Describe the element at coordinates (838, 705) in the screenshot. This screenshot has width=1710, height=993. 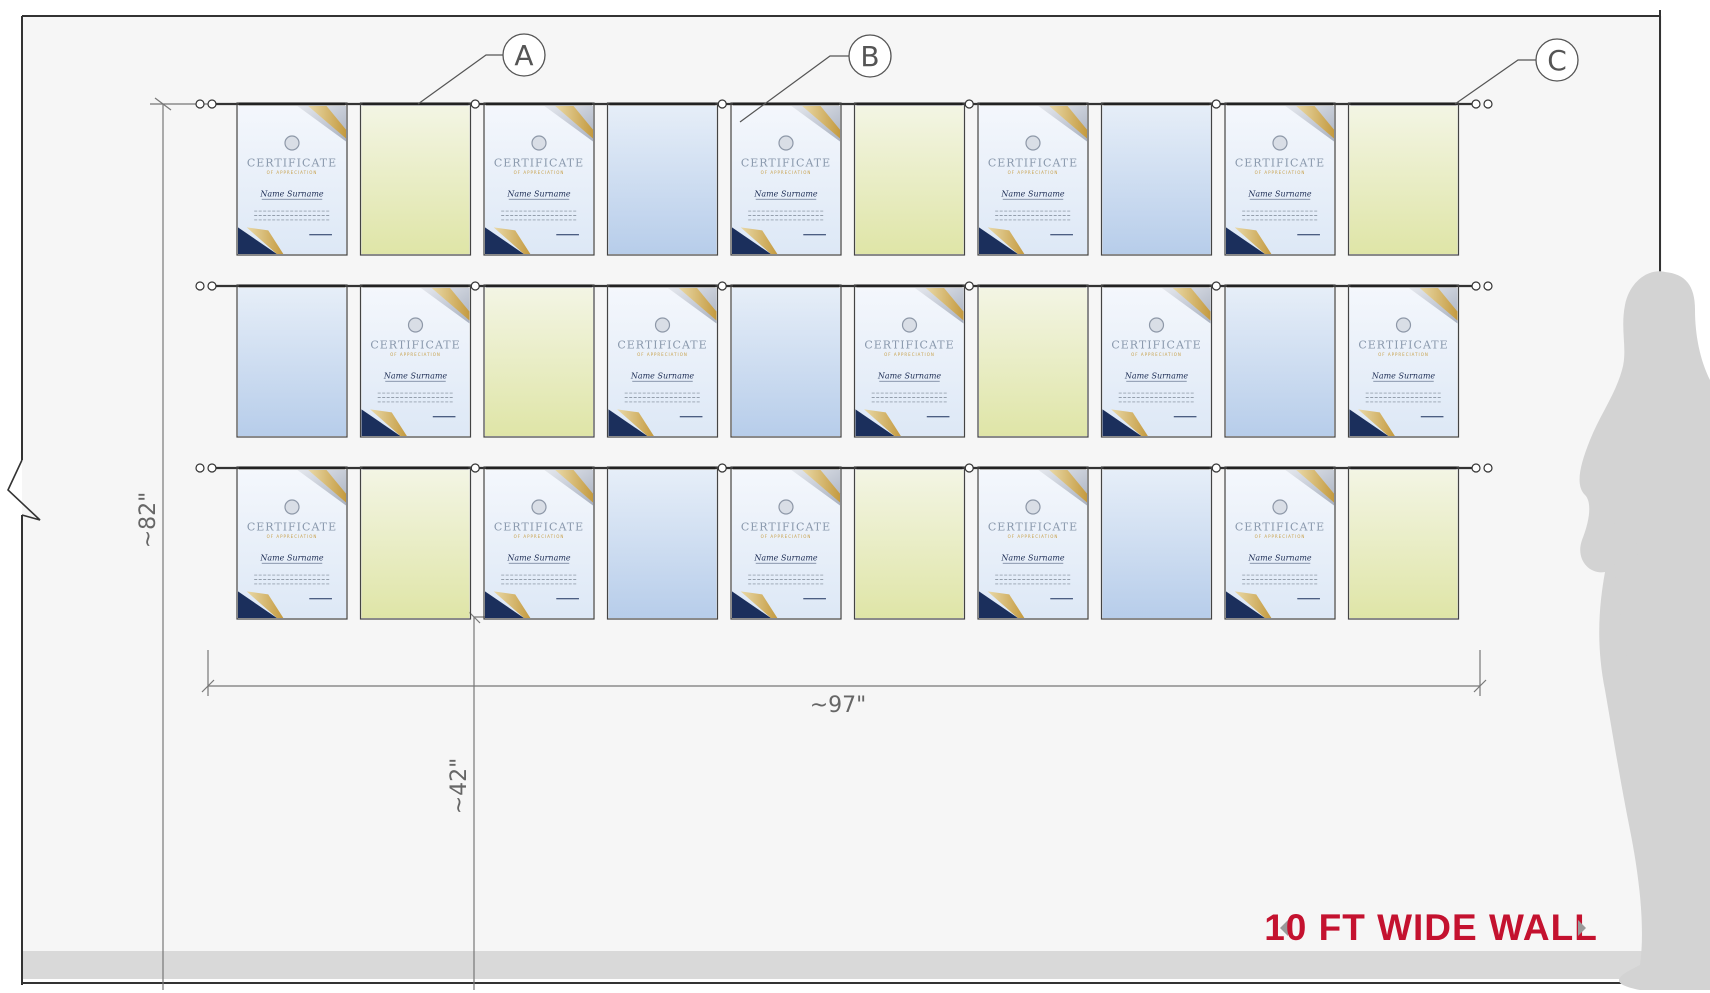
I see `width-dimension-label: ~97"` at that location.